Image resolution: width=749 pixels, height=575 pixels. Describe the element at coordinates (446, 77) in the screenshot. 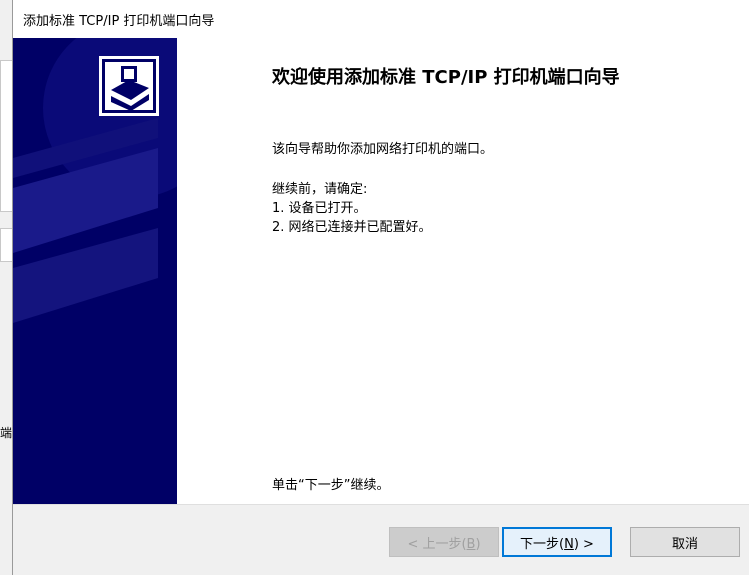

I see `page-title: 欢迎使用添加标准 TCP/IP 打印机端口向导` at that location.